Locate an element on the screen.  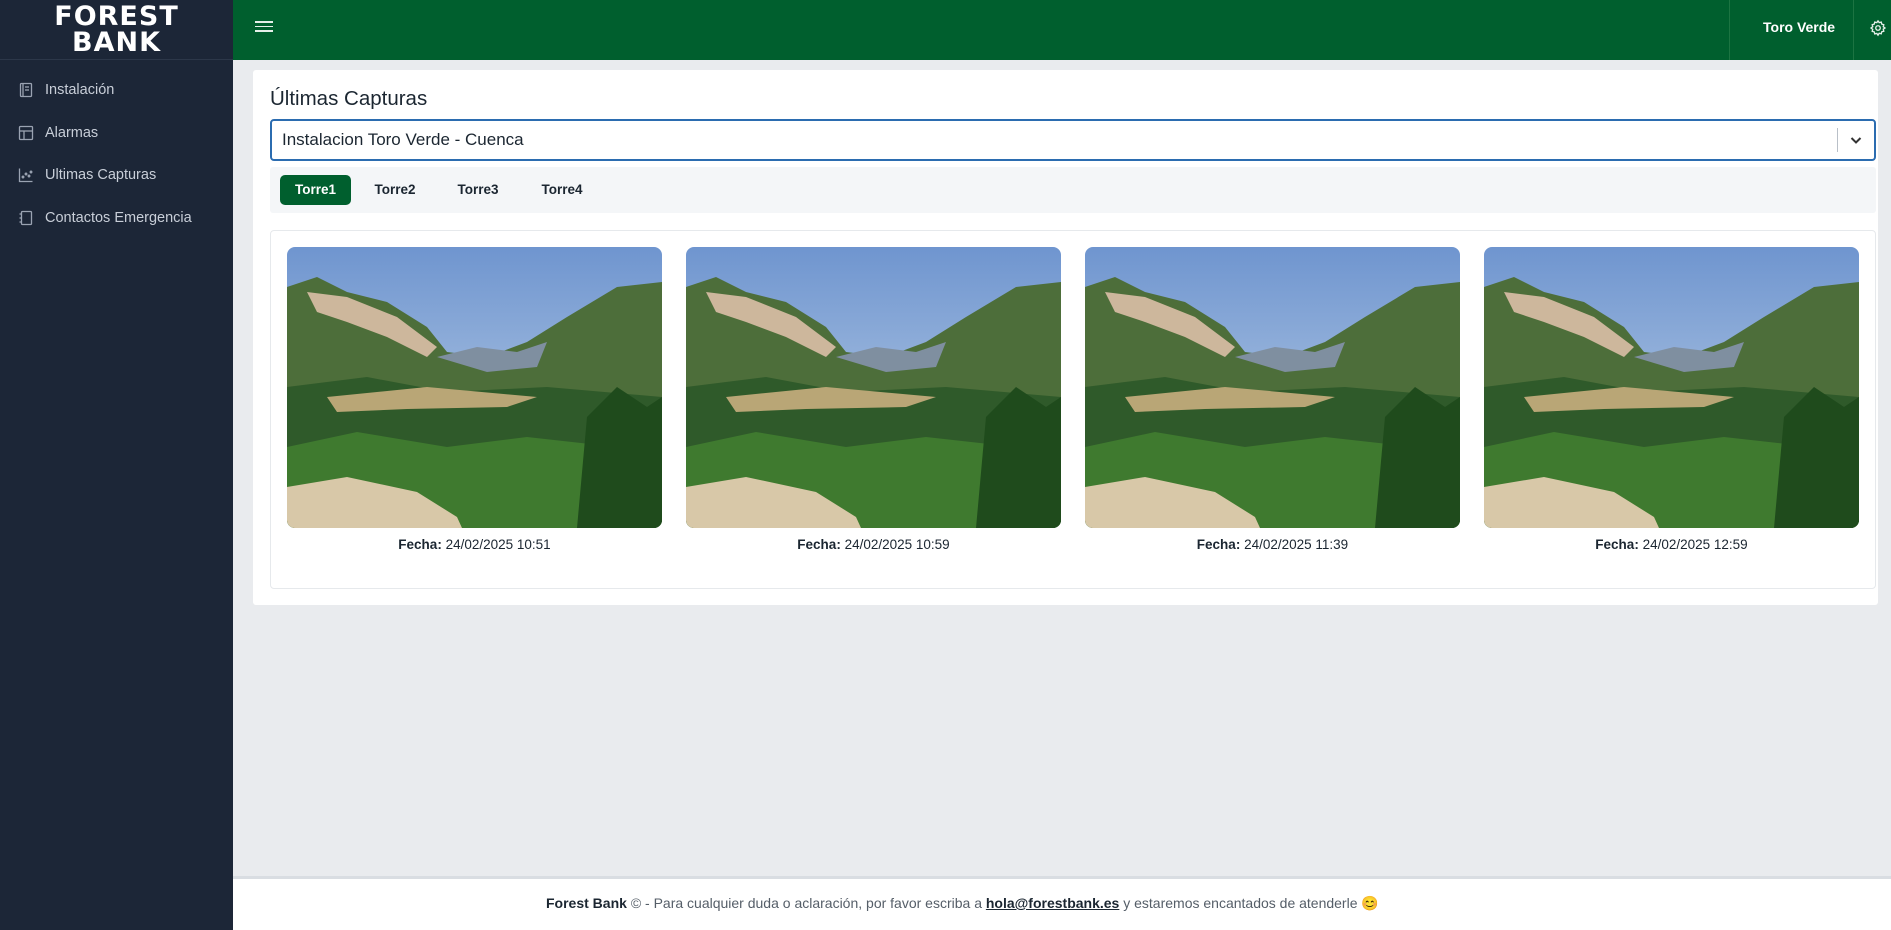
footer-brand: Forest Bank is located at coordinates (586, 903).